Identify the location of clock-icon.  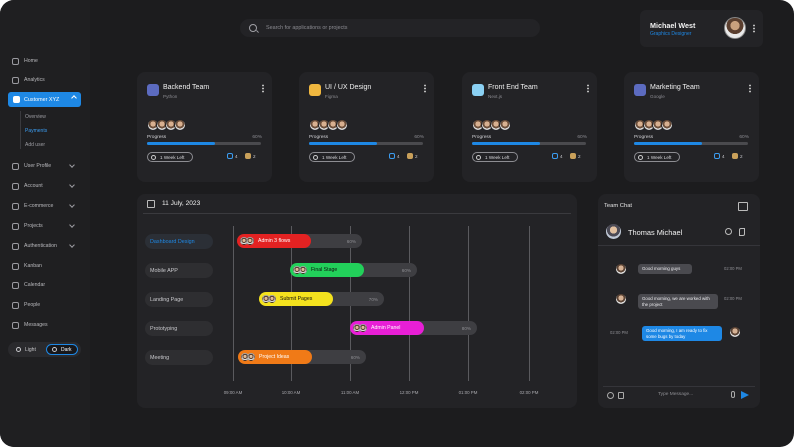
(315, 157).